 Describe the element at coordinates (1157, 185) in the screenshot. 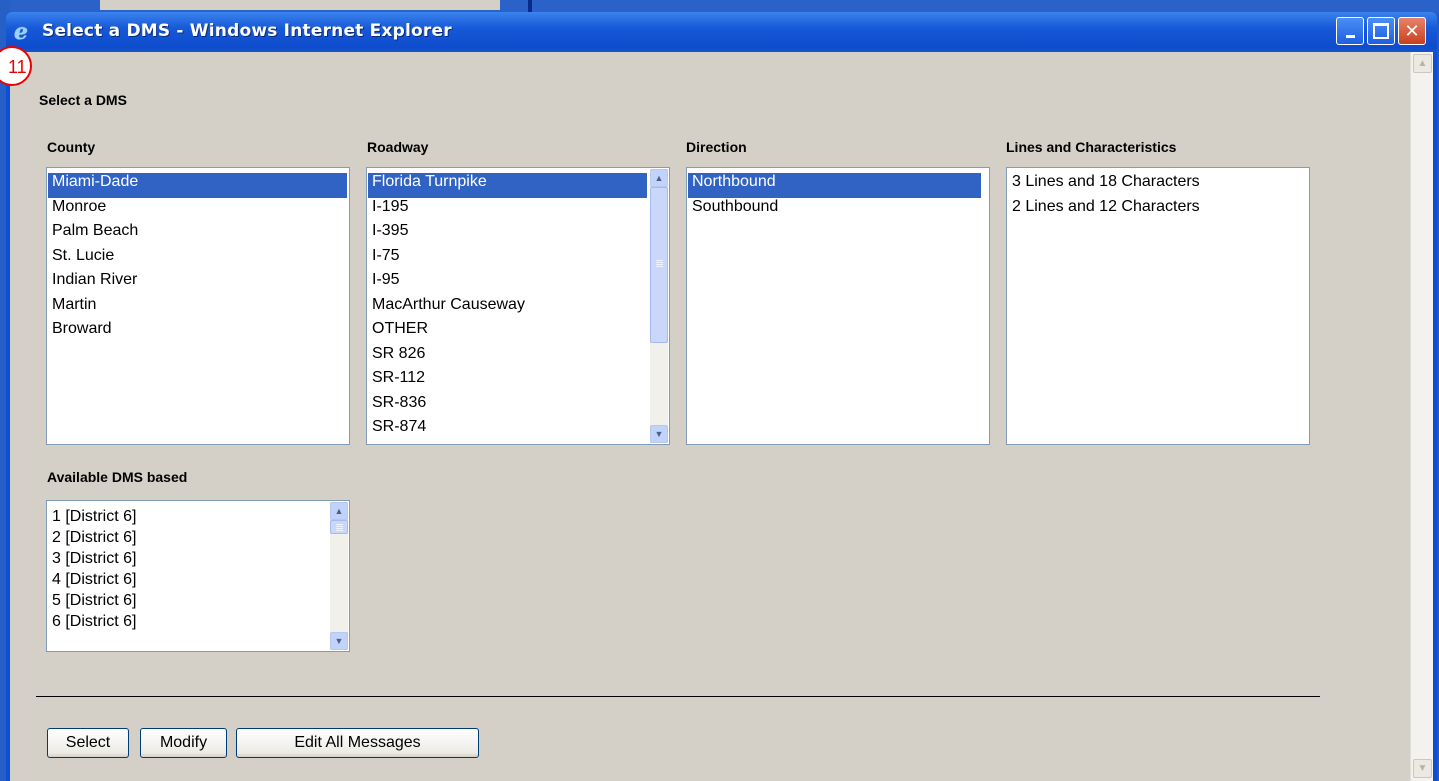

I see `lines-option: 3 Lines and 18 Characters` at that location.